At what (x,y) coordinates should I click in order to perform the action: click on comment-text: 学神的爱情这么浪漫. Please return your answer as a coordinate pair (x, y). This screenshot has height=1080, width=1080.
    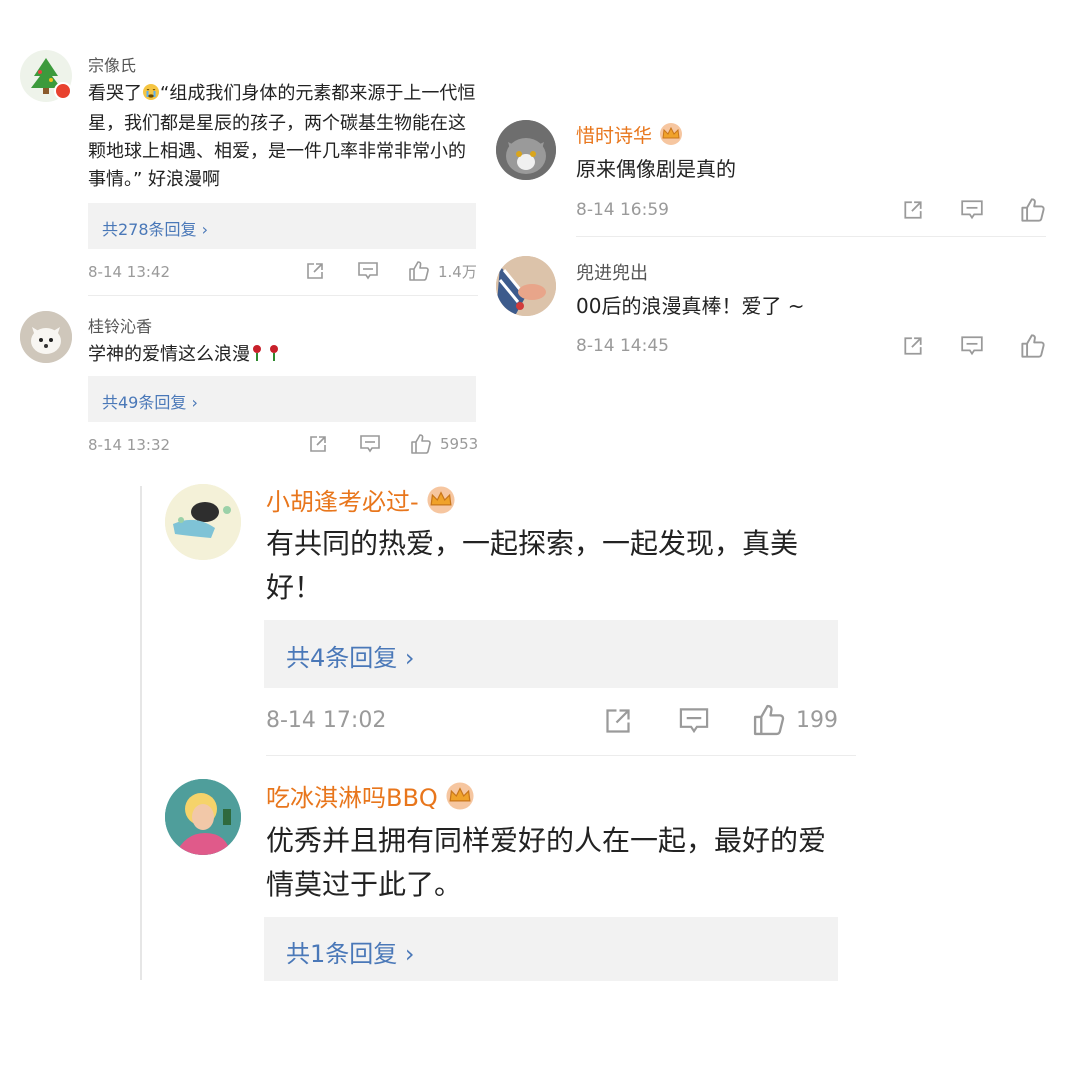
    Looking at the image, I should click on (284, 356).